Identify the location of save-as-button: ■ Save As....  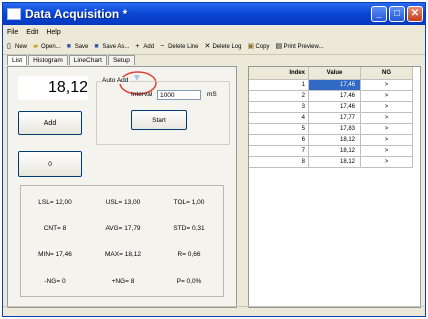
(111, 46).